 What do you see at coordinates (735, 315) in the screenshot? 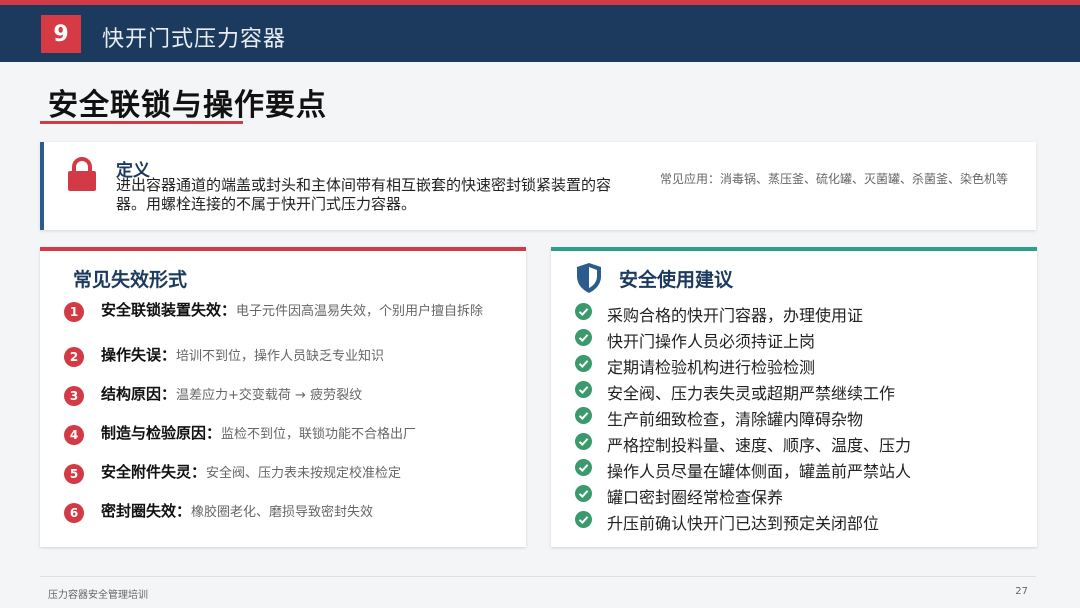
I see `safety-tip-text: 采购合格的快开门容器，办理使用证` at bounding box center [735, 315].